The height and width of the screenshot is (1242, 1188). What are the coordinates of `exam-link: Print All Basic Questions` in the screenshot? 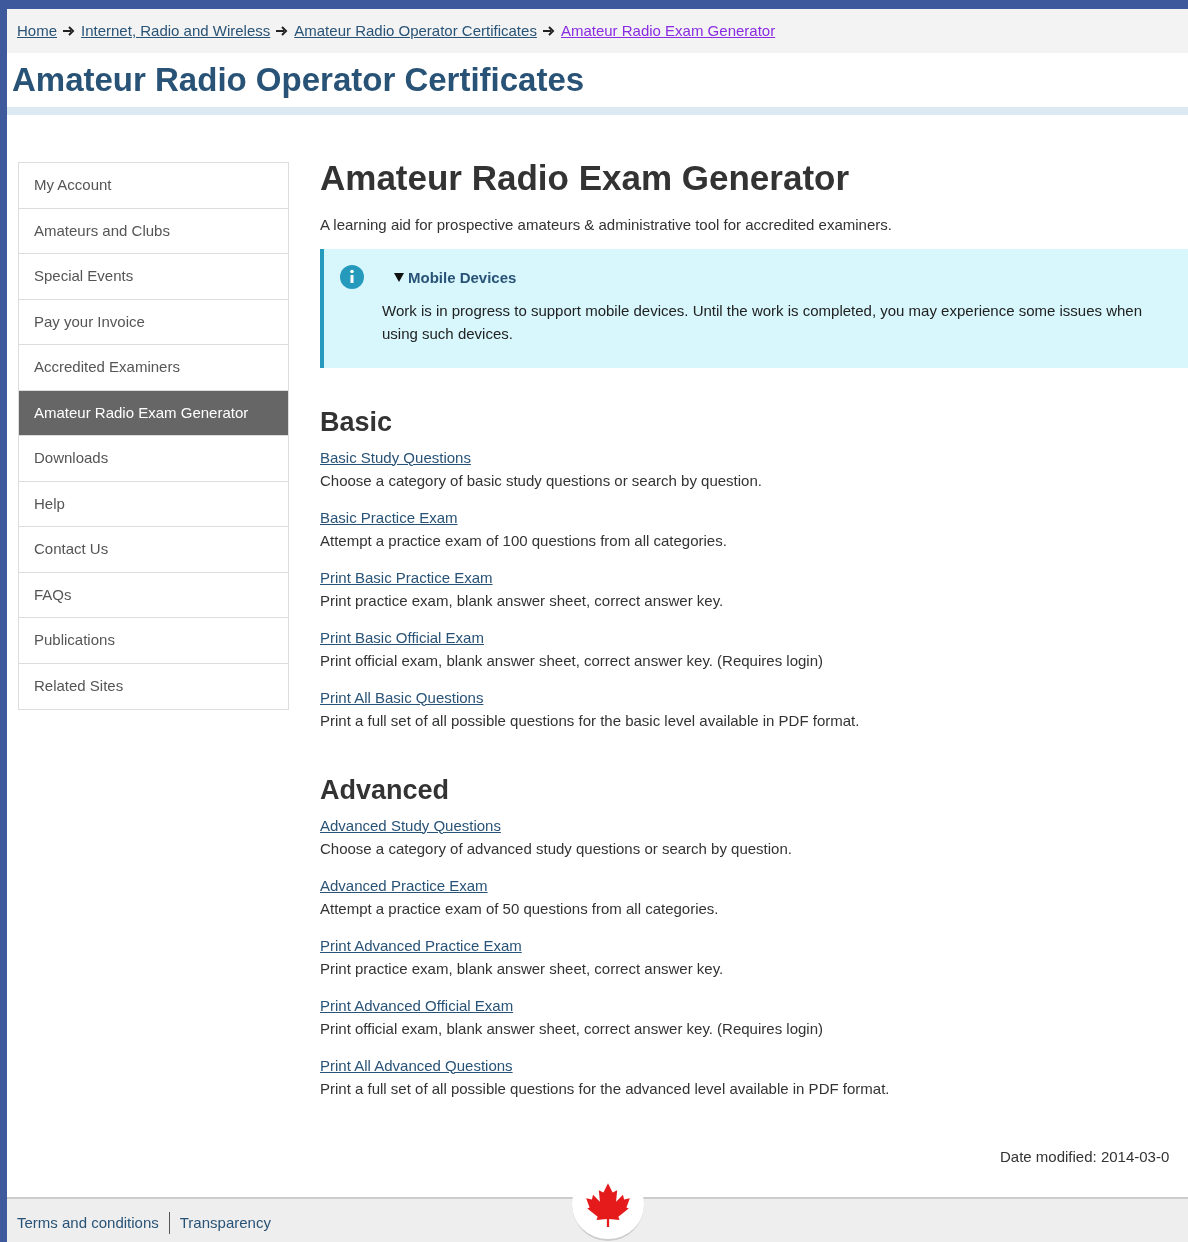 It's located at (402, 697).